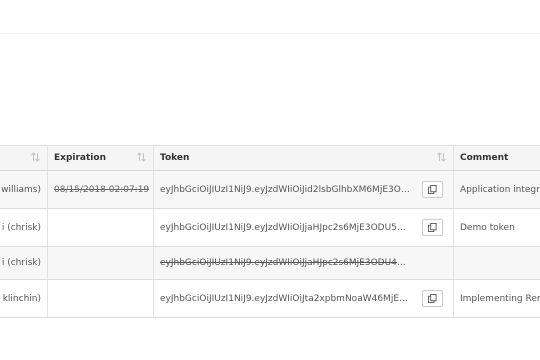  I want to click on column-header-user, so click(24, 158).